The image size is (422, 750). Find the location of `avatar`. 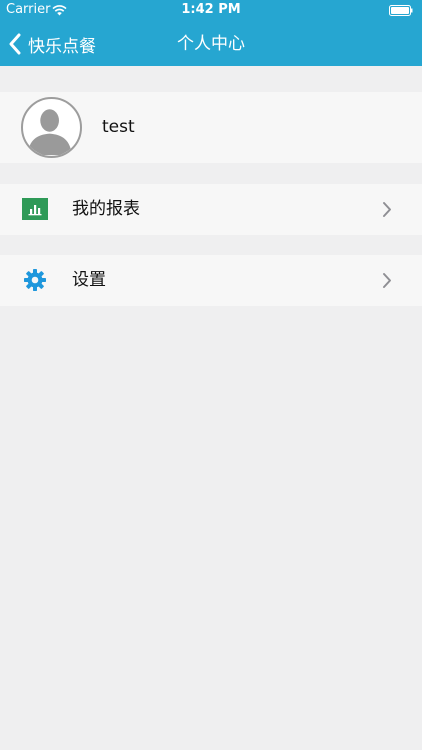

avatar is located at coordinates (51, 127).